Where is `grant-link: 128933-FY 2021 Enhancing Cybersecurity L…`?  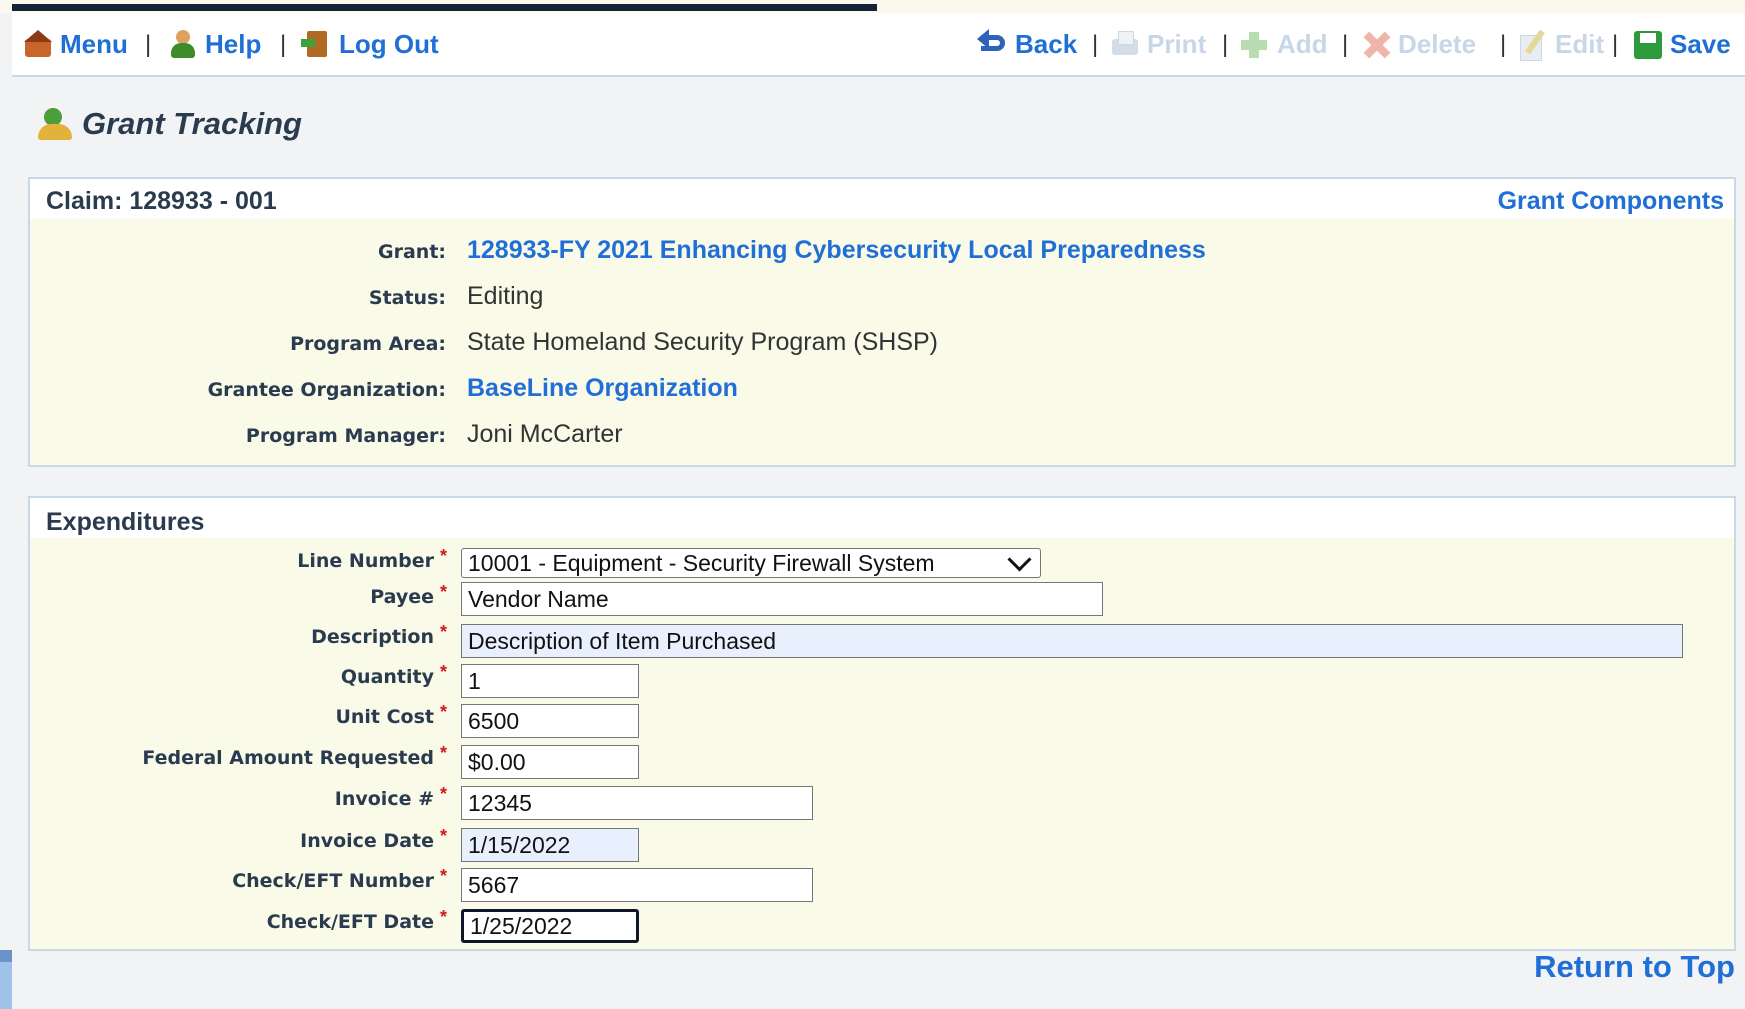 grant-link: 128933-FY 2021 Enhancing Cybersecurity L… is located at coordinates (836, 250).